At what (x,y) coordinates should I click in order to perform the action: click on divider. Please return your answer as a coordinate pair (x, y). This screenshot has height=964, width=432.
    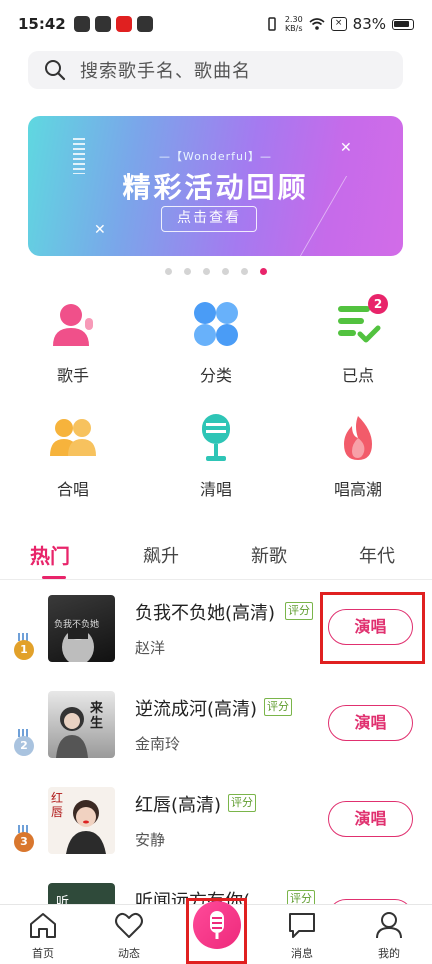
    Looking at the image, I should click on (216, 579).